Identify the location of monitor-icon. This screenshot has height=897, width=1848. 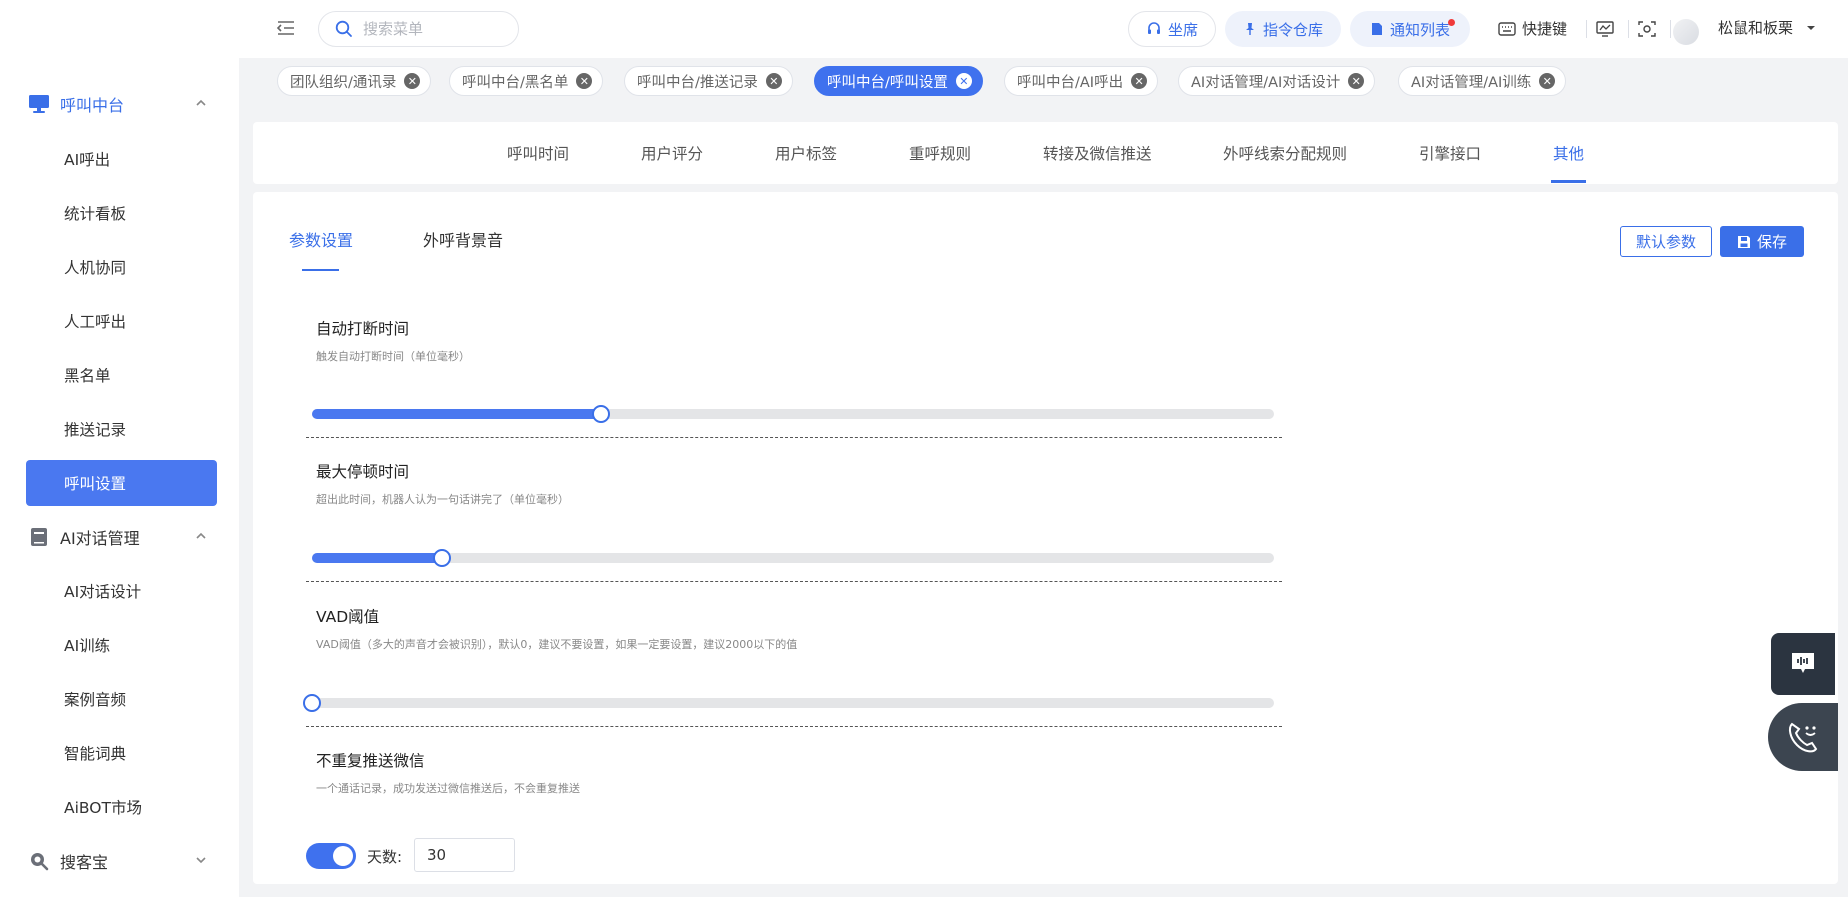
(39, 104).